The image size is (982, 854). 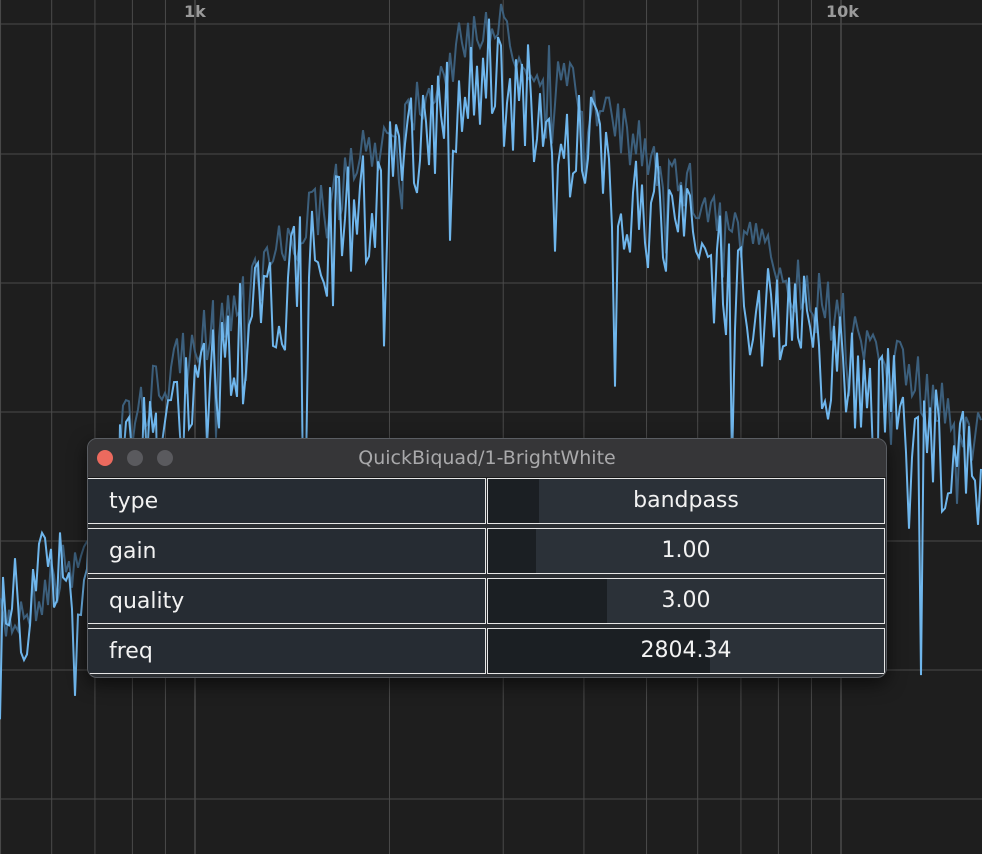 I want to click on param-row-type: type bandpass, so click(x=487, y=502).